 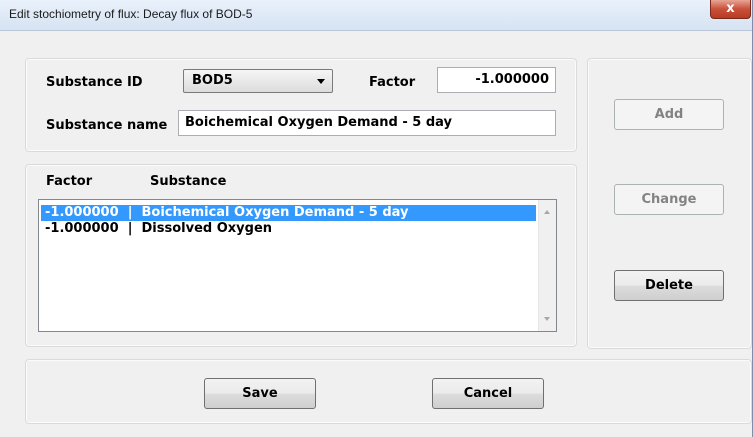 I want to click on list-header-factor: Factor, so click(x=69, y=181).